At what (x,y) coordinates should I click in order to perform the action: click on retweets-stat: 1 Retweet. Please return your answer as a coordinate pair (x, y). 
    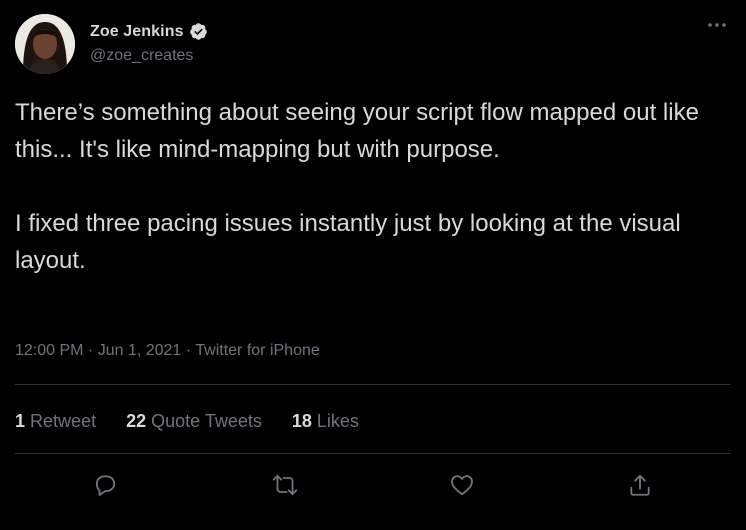
    Looking at the image, I should click on (55, 421).